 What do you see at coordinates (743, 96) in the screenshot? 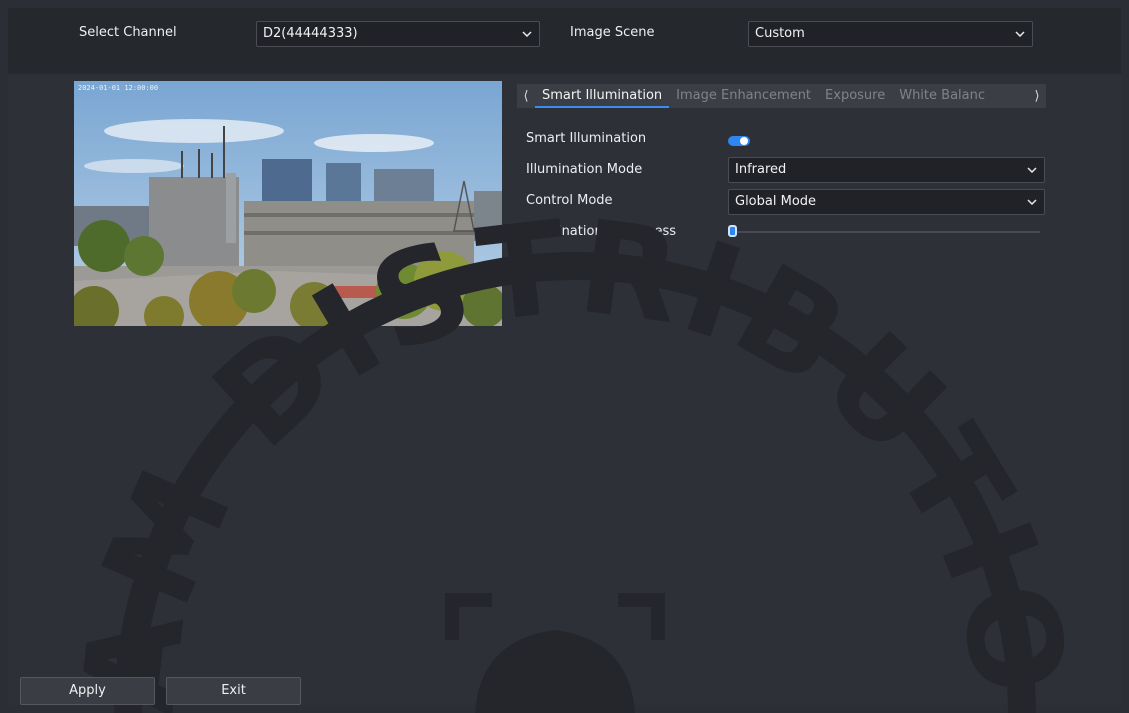
I see `tab-image-enhancement: Image Enhancement` at bounding box center [743, 96].